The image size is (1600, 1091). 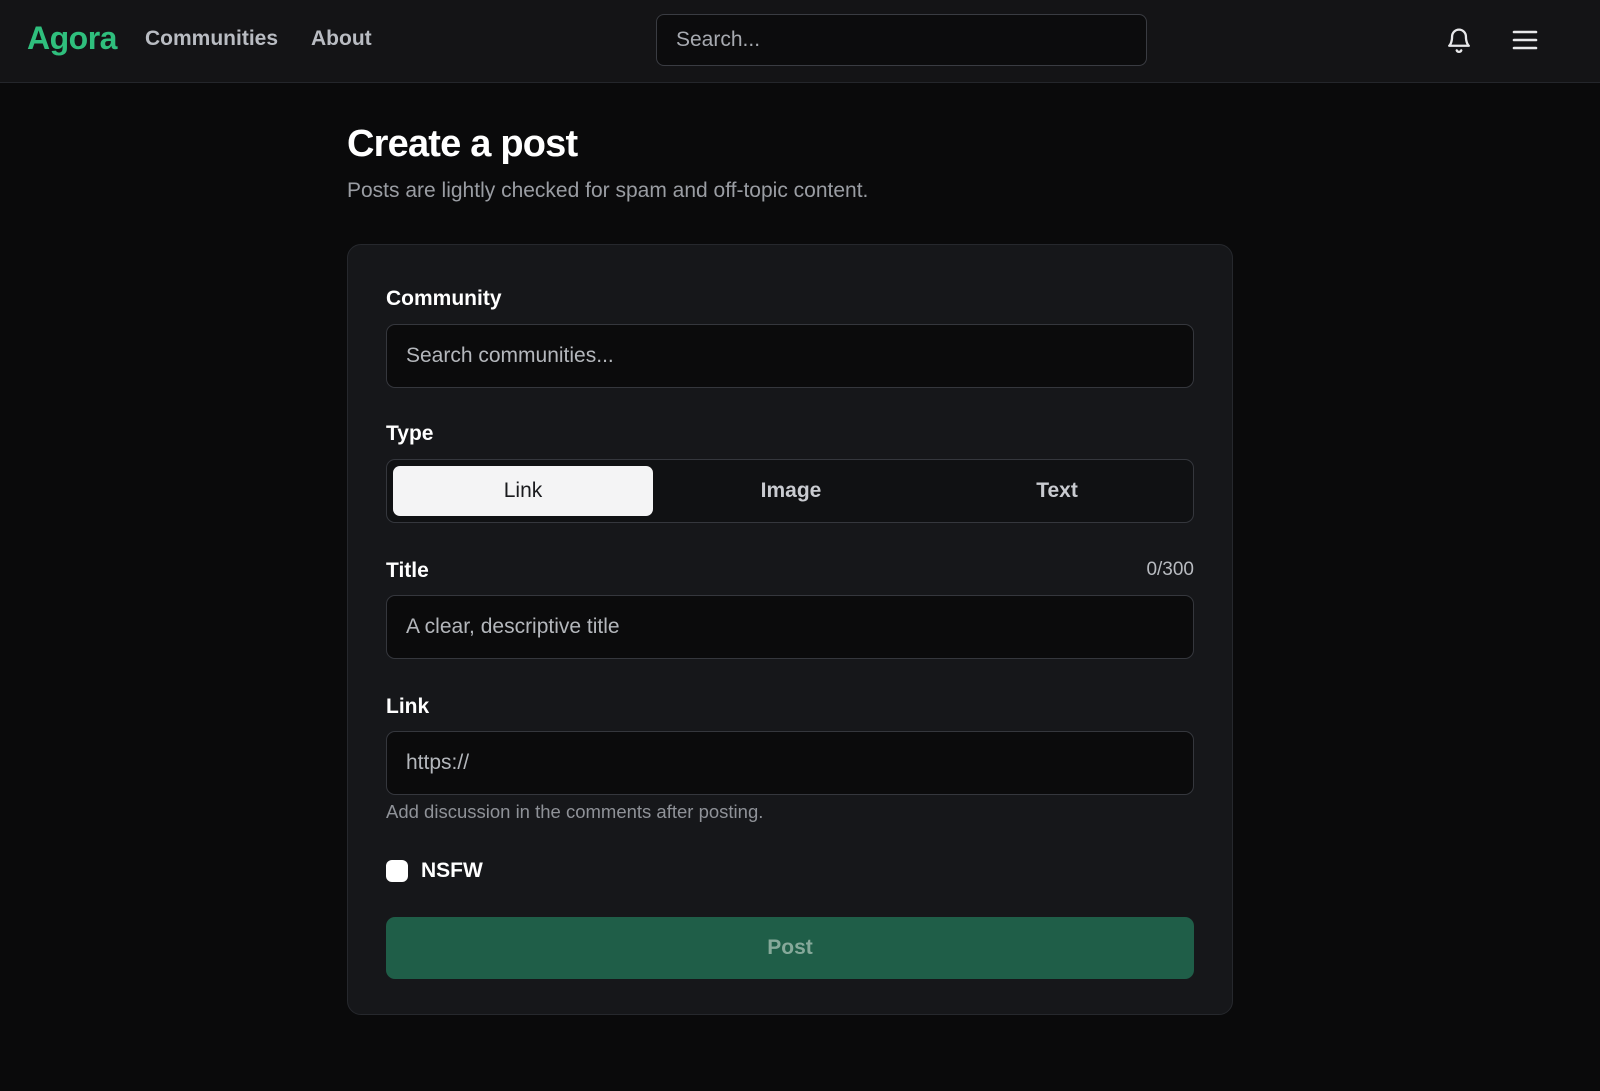 I want to click on nsfw-toggle-row: NSFW, so click(x=434, y=871).